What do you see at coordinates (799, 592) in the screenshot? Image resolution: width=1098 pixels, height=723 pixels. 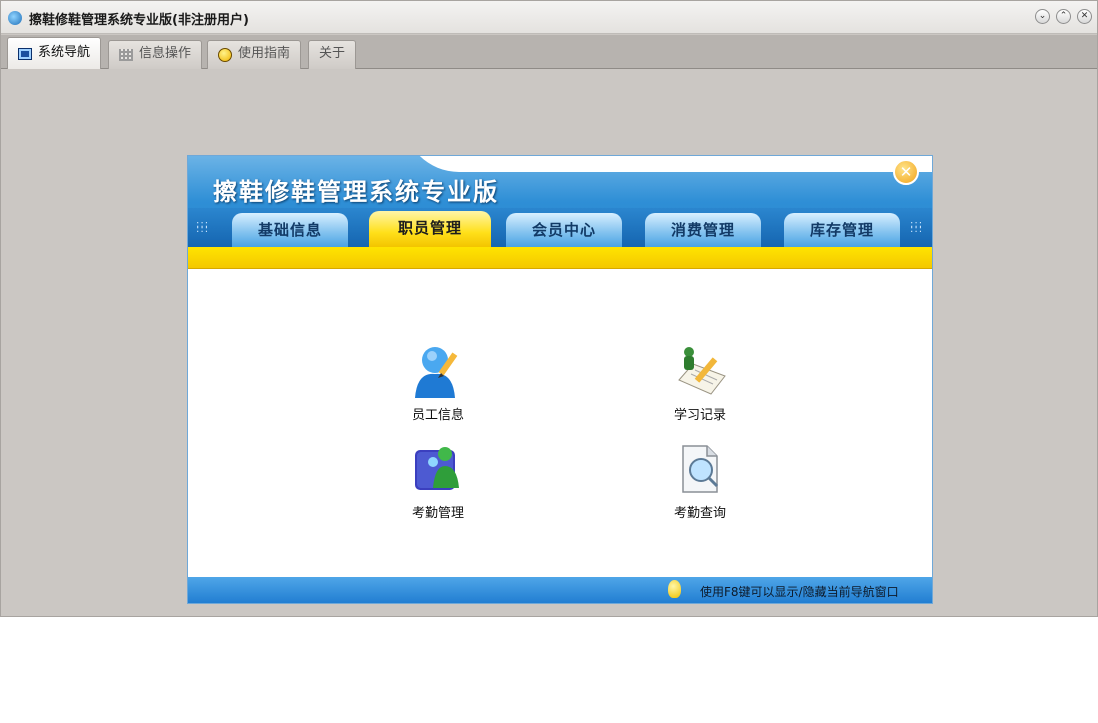 I see `footer-tip: 使用F8键可以显示/隐藏当前导航窗口` at bounding box center [799, 592].